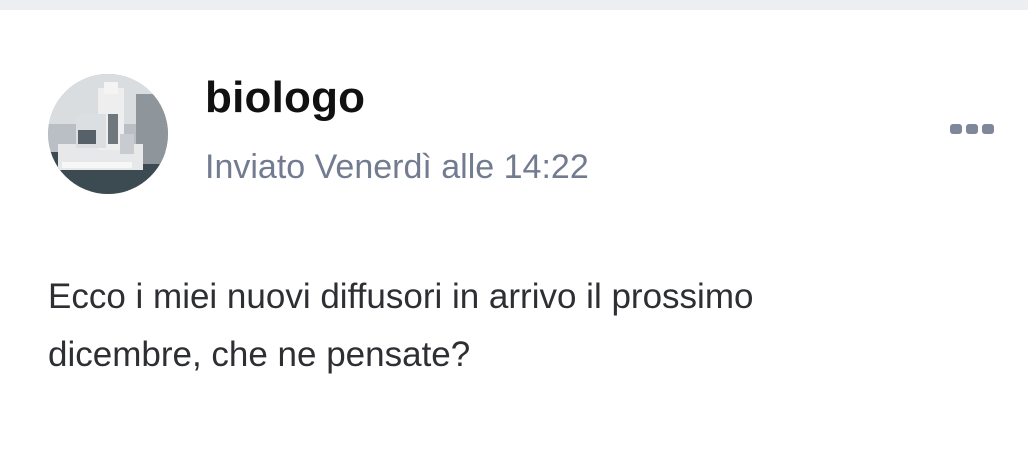 The height and width of the screenshot is (464, 1028). I want to click on top-divider, so click(514, 5).